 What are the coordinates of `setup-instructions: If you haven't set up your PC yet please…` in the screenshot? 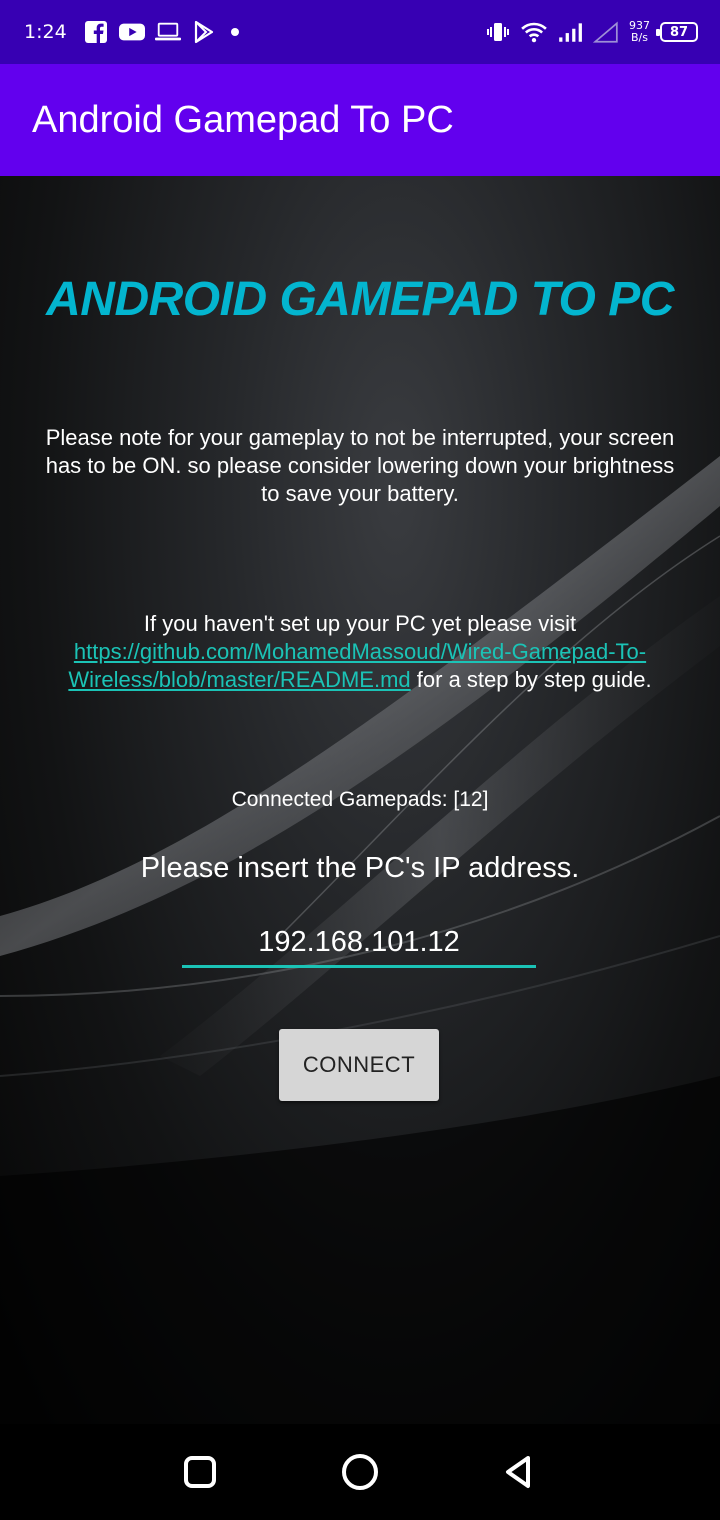 It's located at (360, 652).